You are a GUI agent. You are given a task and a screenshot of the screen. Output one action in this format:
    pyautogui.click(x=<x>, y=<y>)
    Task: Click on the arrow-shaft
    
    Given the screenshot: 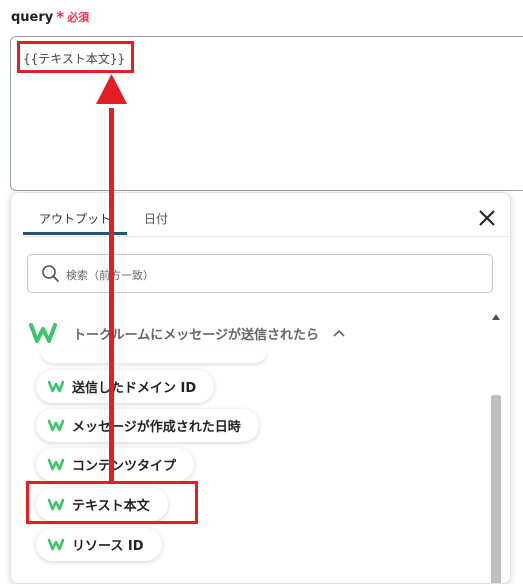 What is the action you would take?
    pyautogui.click(x=111, y=295)
    